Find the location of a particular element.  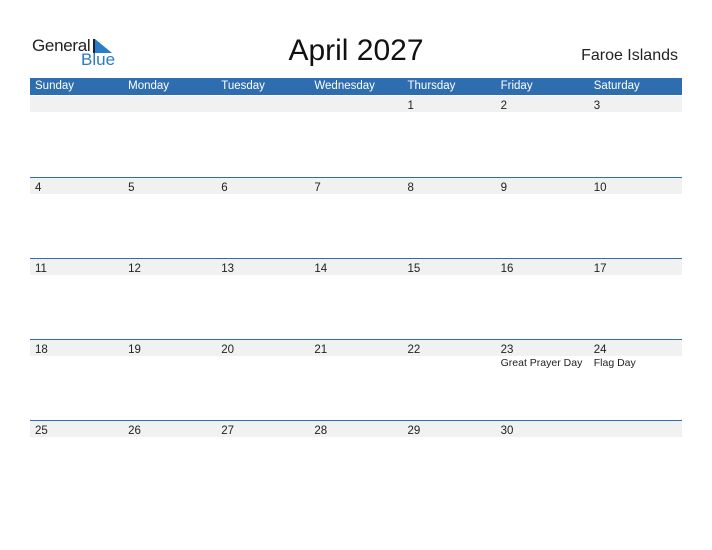

holiday-label: Flag Day is located at coordinates (614, 363).